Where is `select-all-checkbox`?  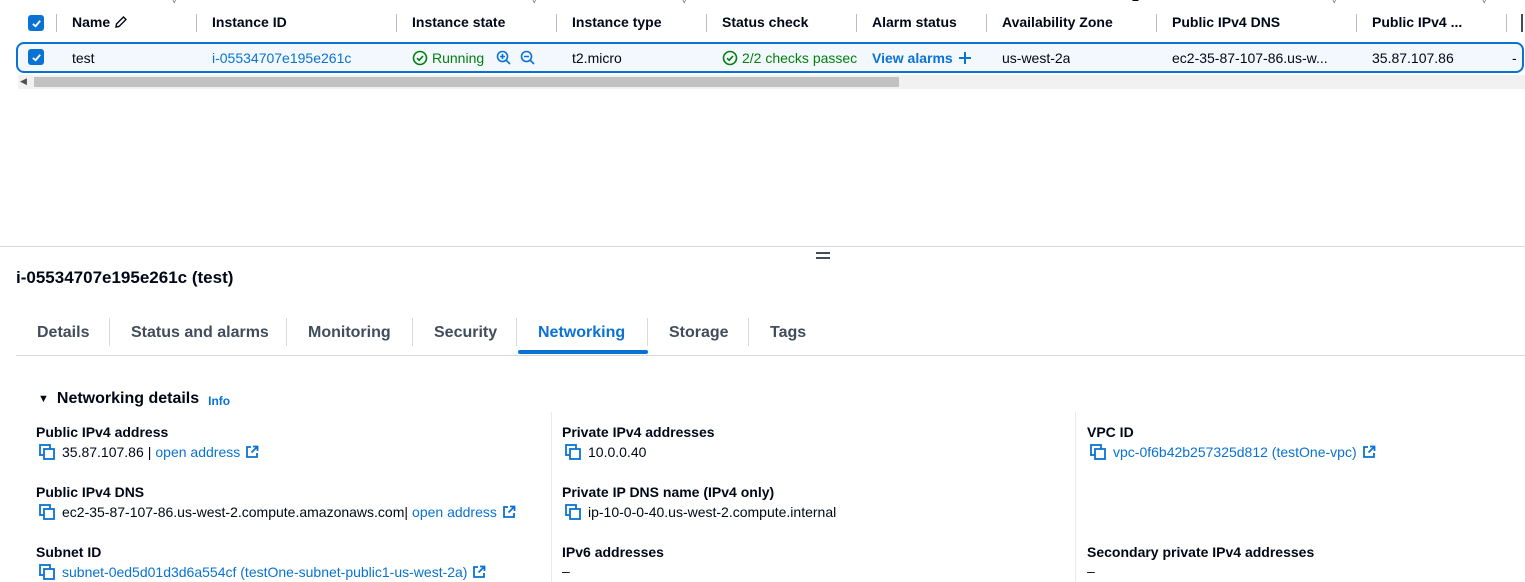
select-all-checkbox is located at coordinates (36, 23).